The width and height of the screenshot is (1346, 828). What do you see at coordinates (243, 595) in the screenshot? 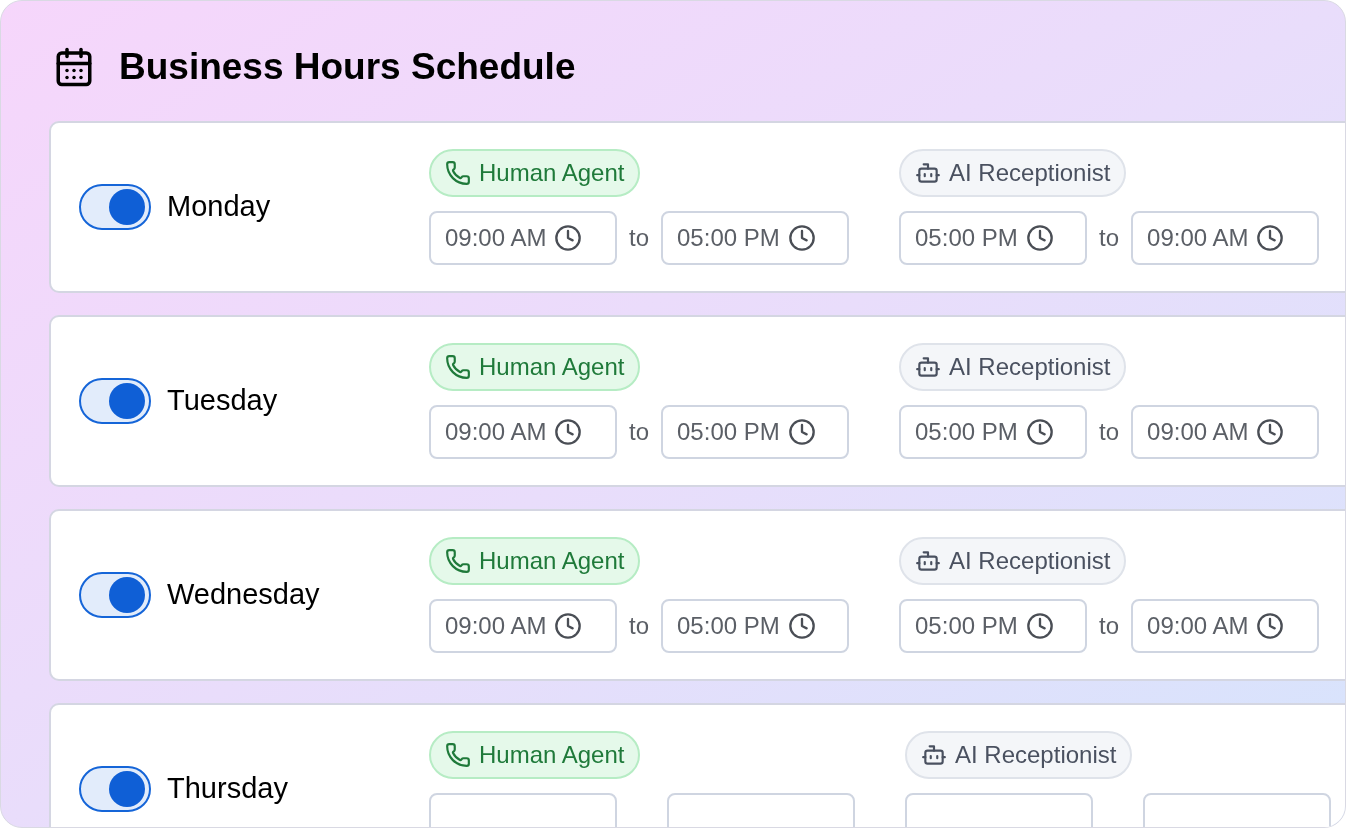
I see `day-label: Wednesday` at bounding box center [243, 595].